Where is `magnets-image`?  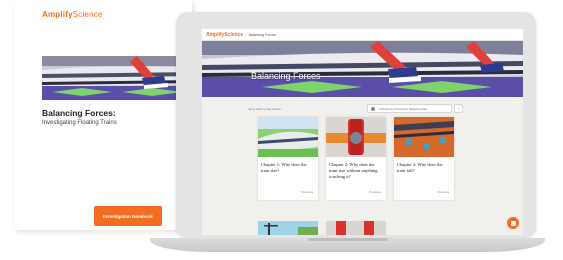 magnets-image is located at coordinates (356, 137).